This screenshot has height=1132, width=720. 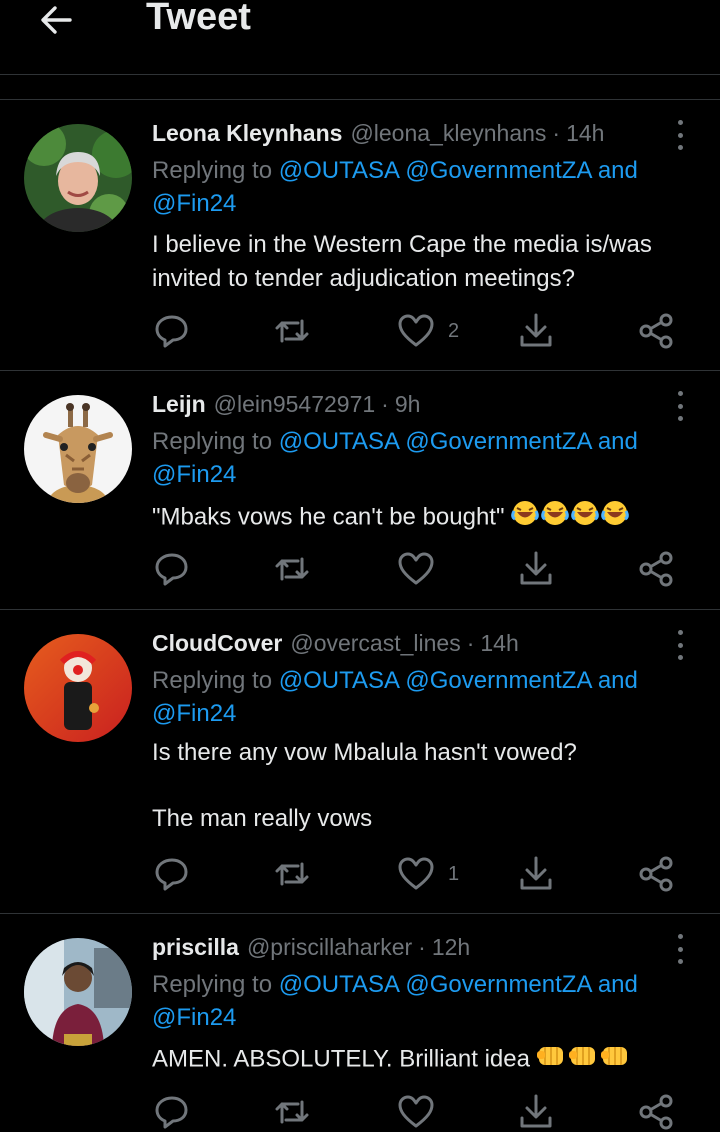 I want to click on action-bar: 2, so click(x=422, y=331).